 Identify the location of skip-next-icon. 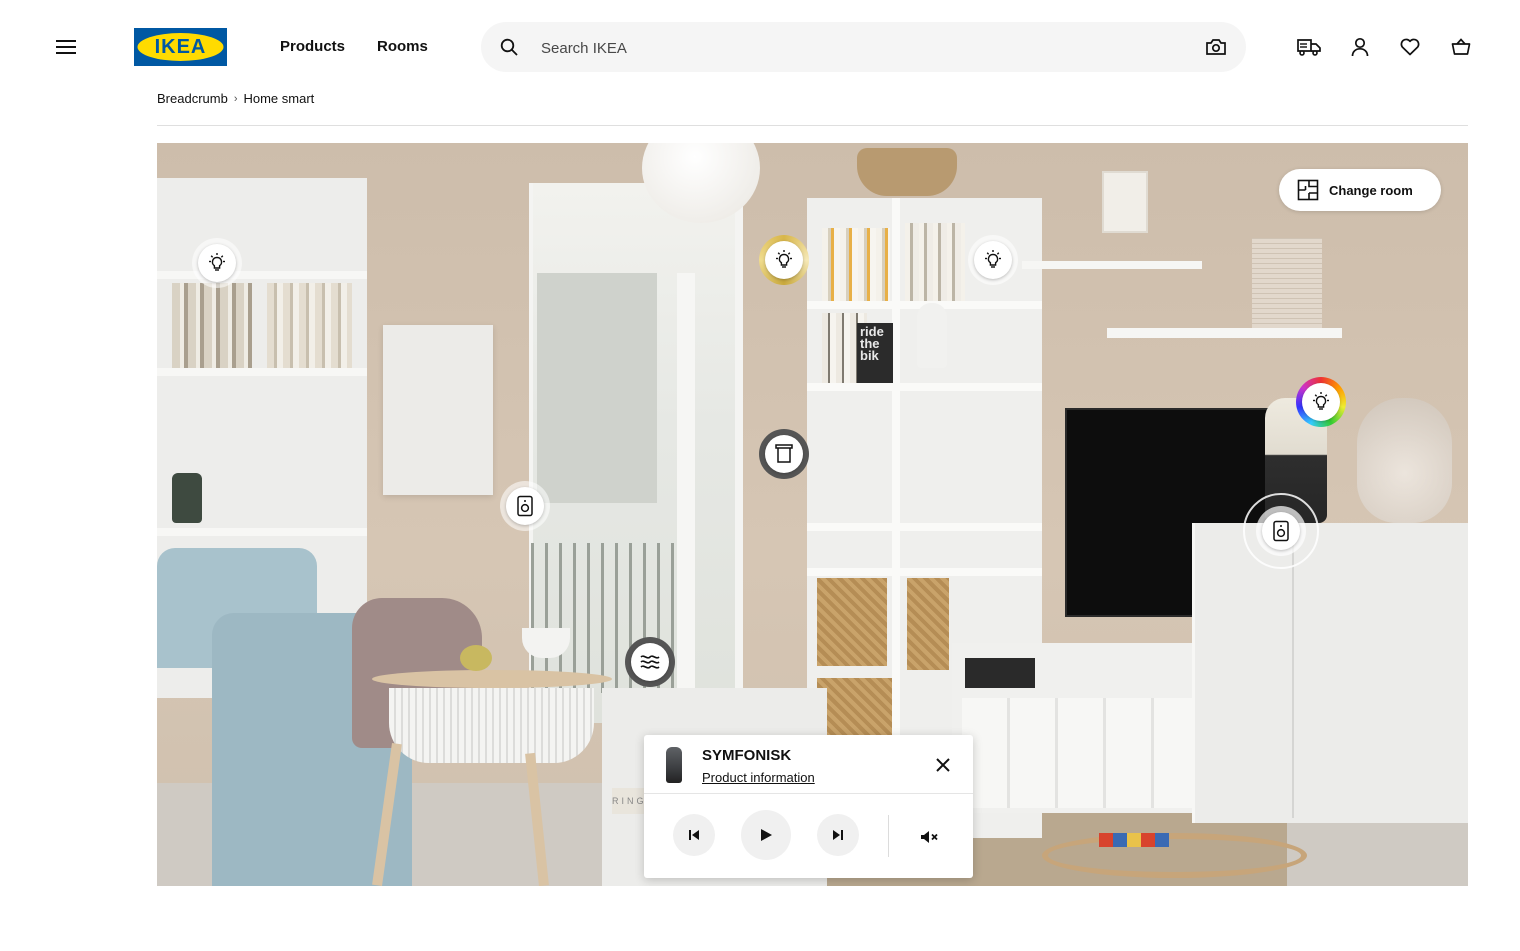
(838, 835).